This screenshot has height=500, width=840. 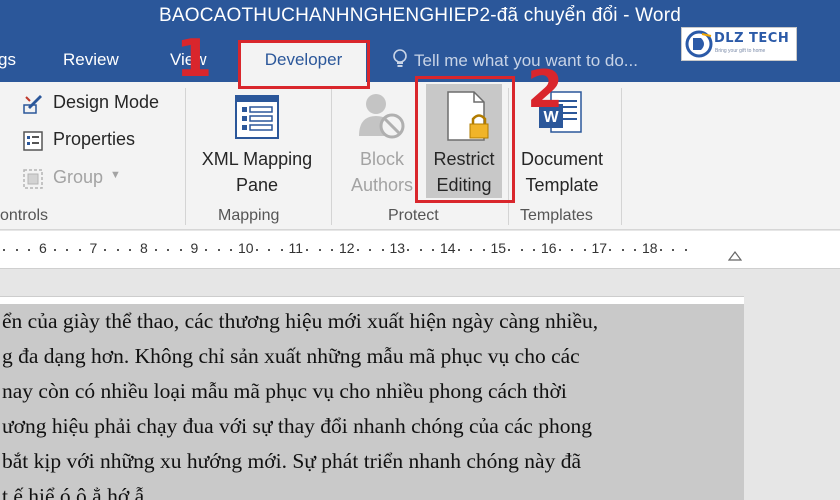 I want to click on logo-text: DLZ TECH, so click(x=752, y=38).